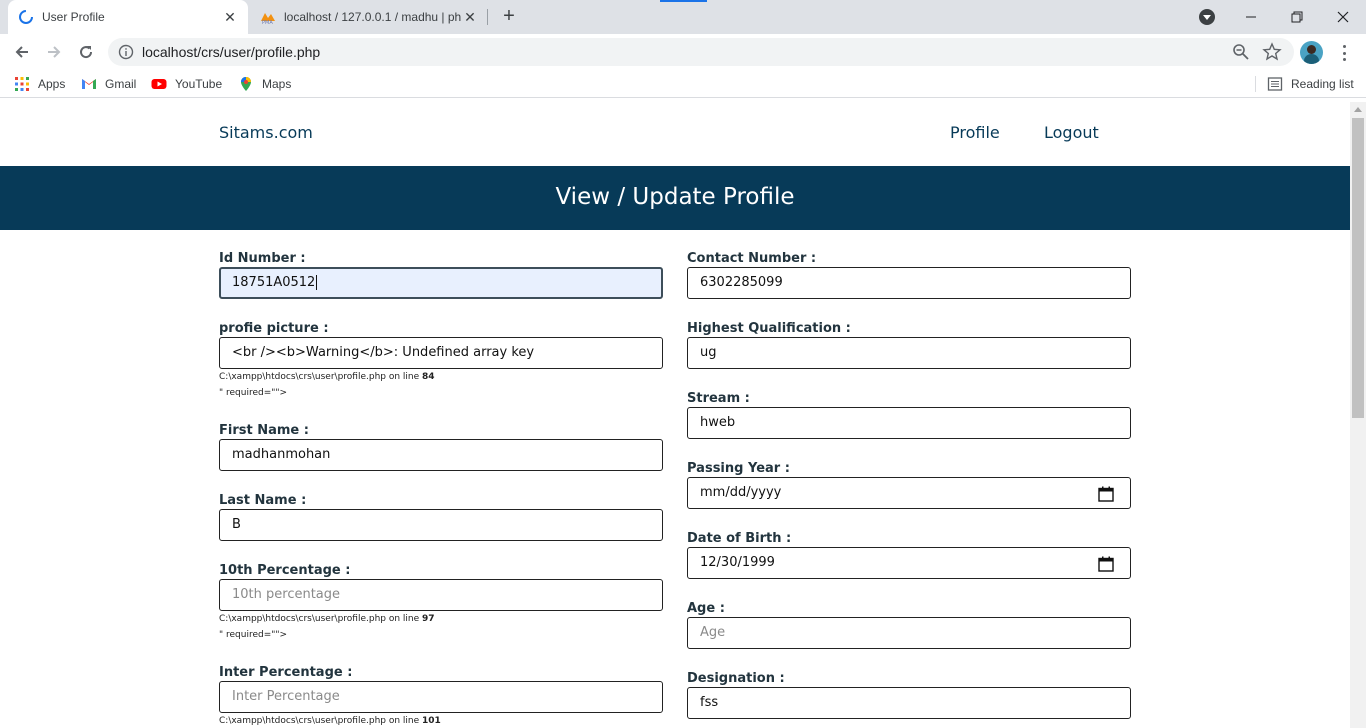  I want to click on reading-list-label: Reading list, so click(1322, 84).